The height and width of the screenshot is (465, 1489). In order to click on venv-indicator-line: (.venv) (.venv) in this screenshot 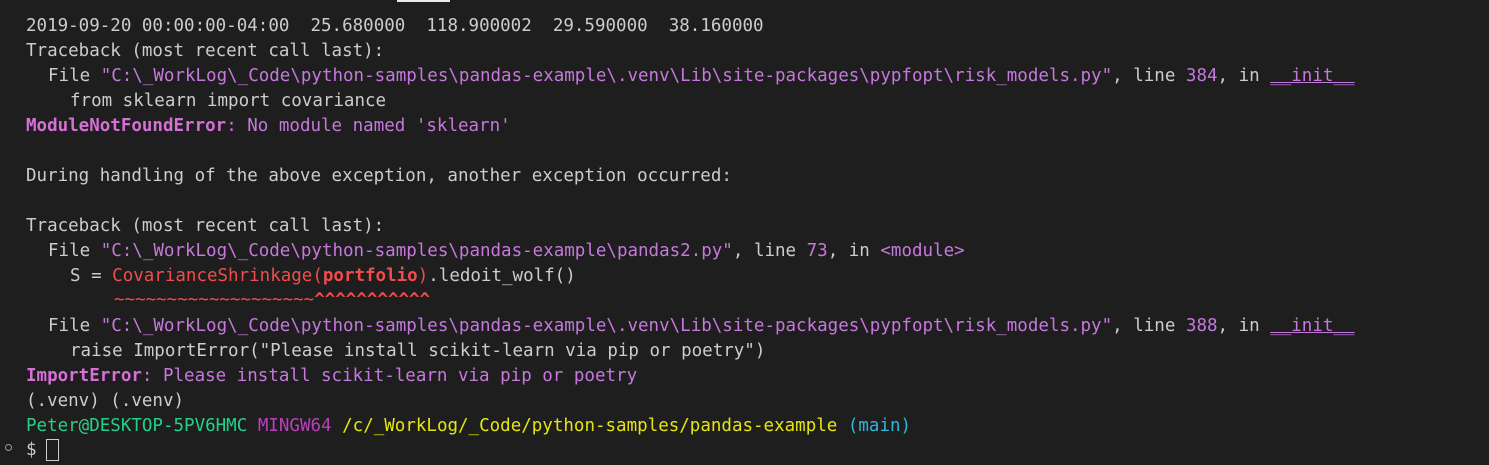, I will do `click(105, 401)`.